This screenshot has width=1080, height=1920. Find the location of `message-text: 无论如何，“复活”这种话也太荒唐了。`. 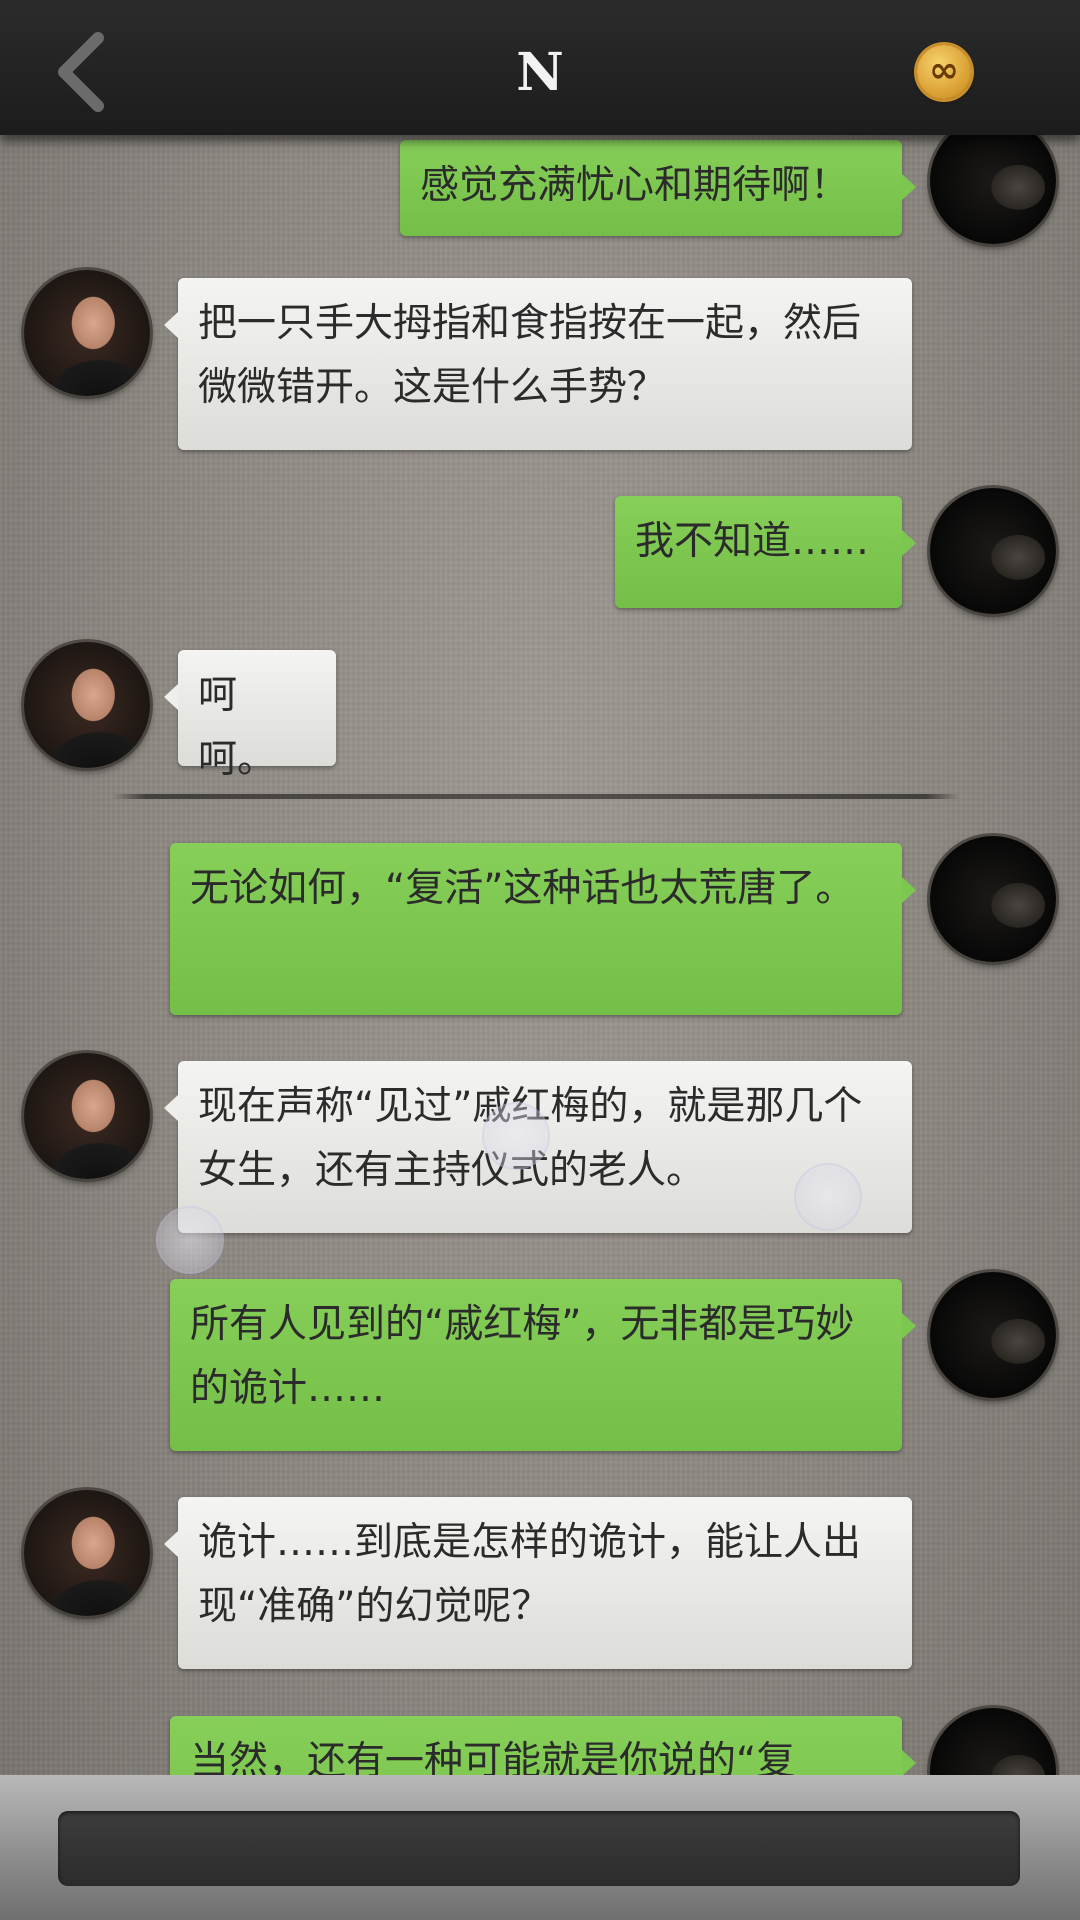

message-text: 无论如何，“复活”这种话也太荒唐了。 is located at coordinates (522, 888).